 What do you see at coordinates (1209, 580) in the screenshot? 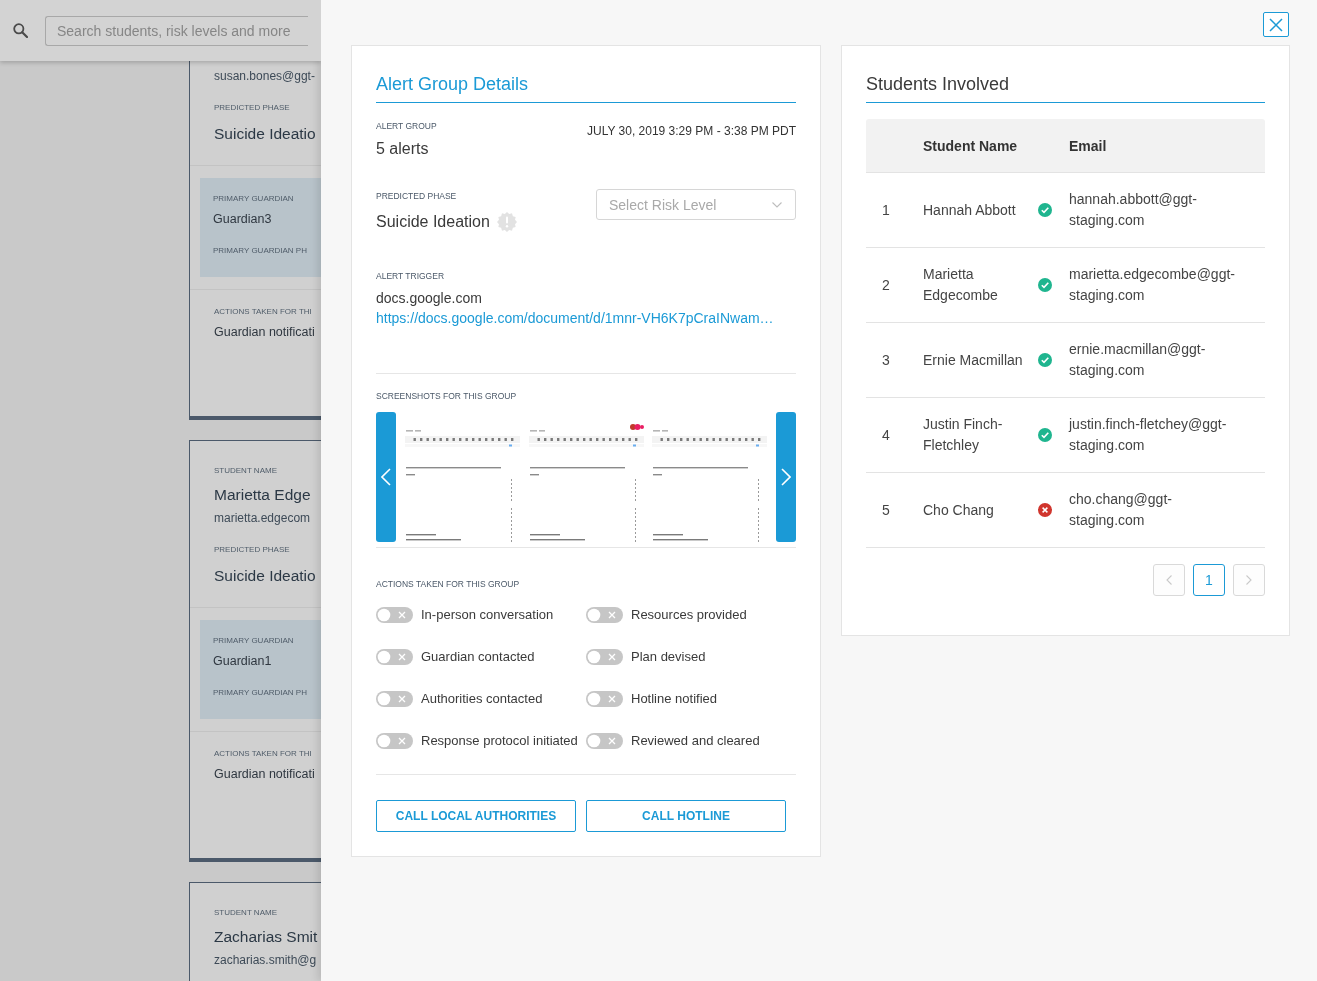
I see `page-button: 1` at bounding box center [1209, 580].